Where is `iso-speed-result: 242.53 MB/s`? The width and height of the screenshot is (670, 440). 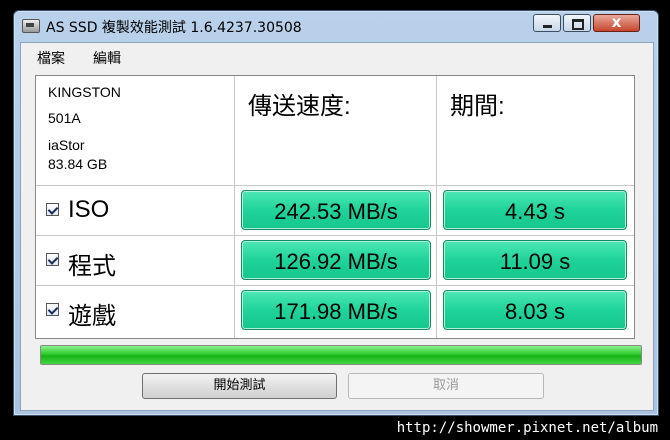
iso-speed-result: 242.53 MB/s is located at coordinates (336, 210).